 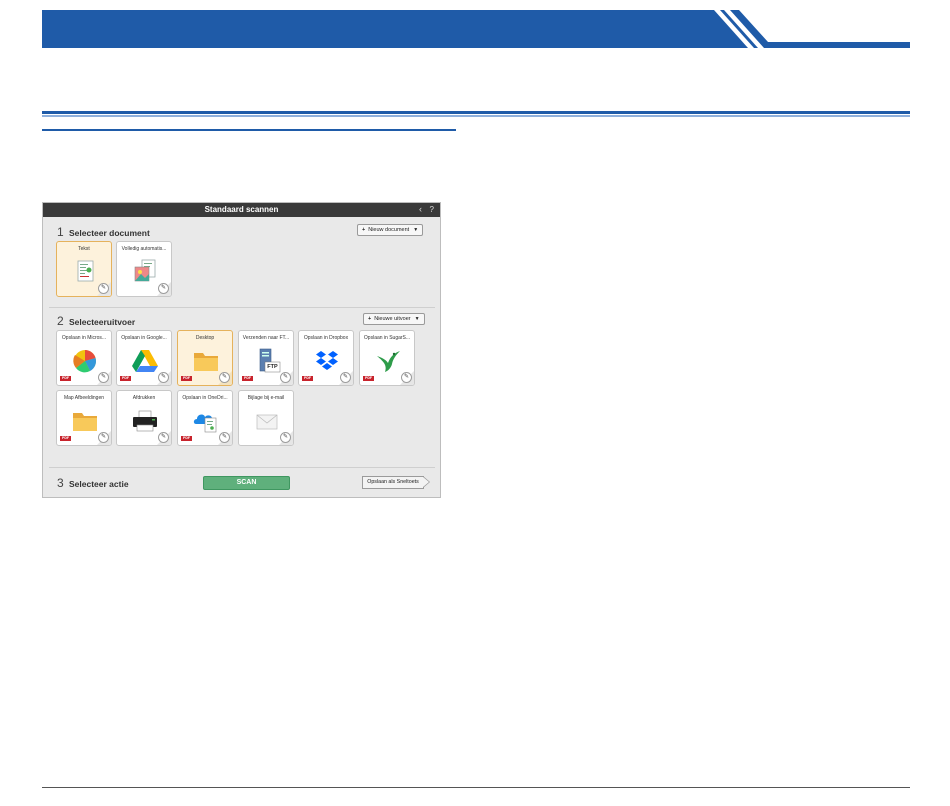 I want to click on help-icon: ?, so click(x=432, y=209).